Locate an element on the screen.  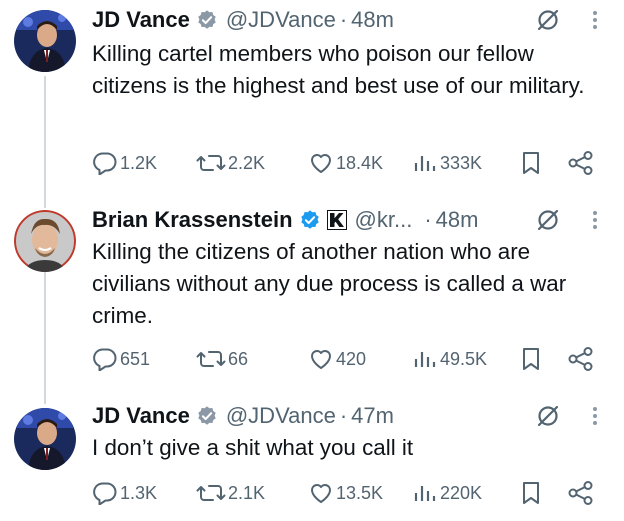
reply-count: 1.3K is located at coordinates (139, 492).